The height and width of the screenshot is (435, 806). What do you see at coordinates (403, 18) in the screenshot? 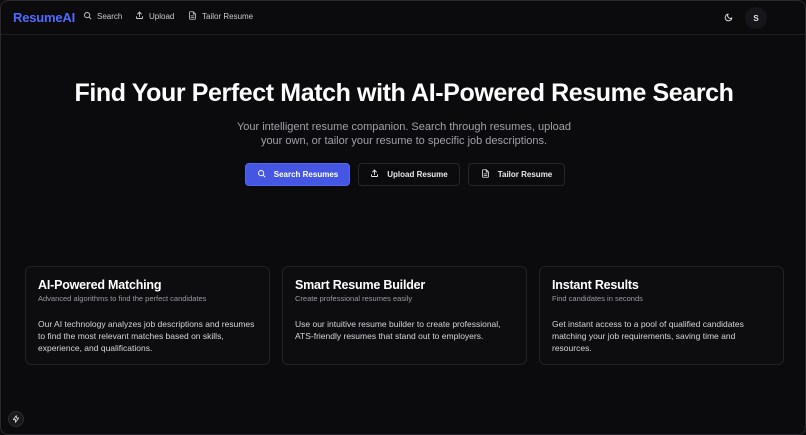
I see `top-navbar: ResumeAI Search Upload Tailor Resume S` at bounding box center [403, 18].